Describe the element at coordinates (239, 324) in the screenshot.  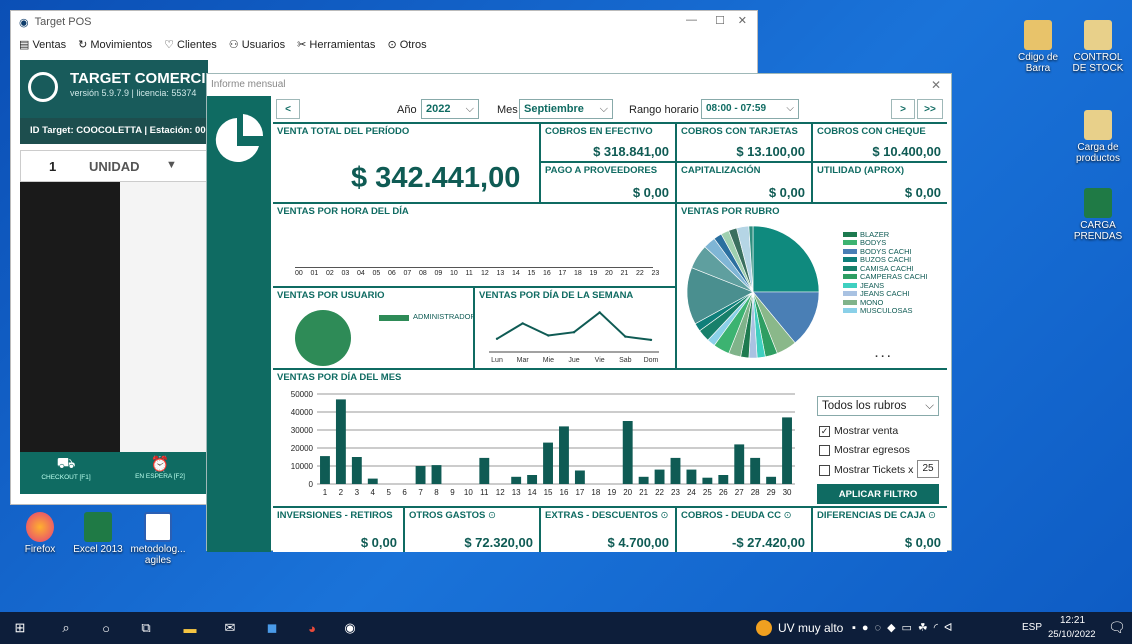
I see `report-sidebar` at that location.